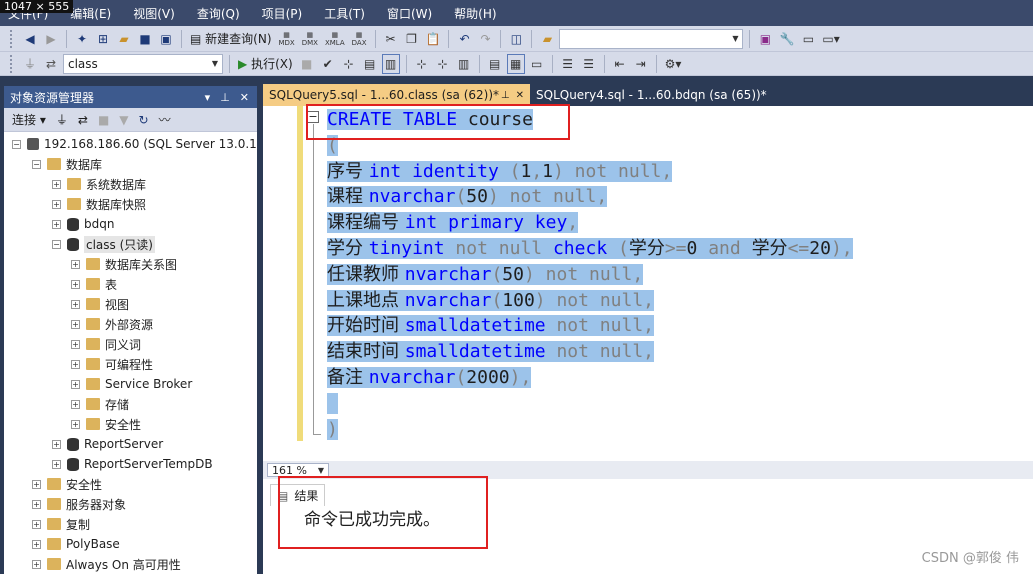  Describe the element at coordinates (100, 404) in the screenshot. I see `tree-node: + 存储` at that location.